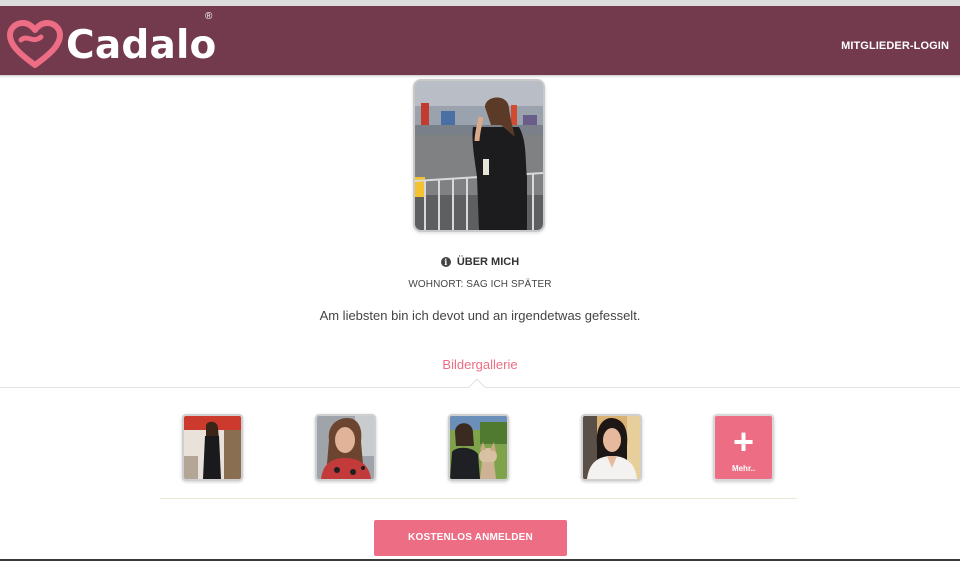  I want to click on about-heading: i ÜBER MICH, so click(480, 262).